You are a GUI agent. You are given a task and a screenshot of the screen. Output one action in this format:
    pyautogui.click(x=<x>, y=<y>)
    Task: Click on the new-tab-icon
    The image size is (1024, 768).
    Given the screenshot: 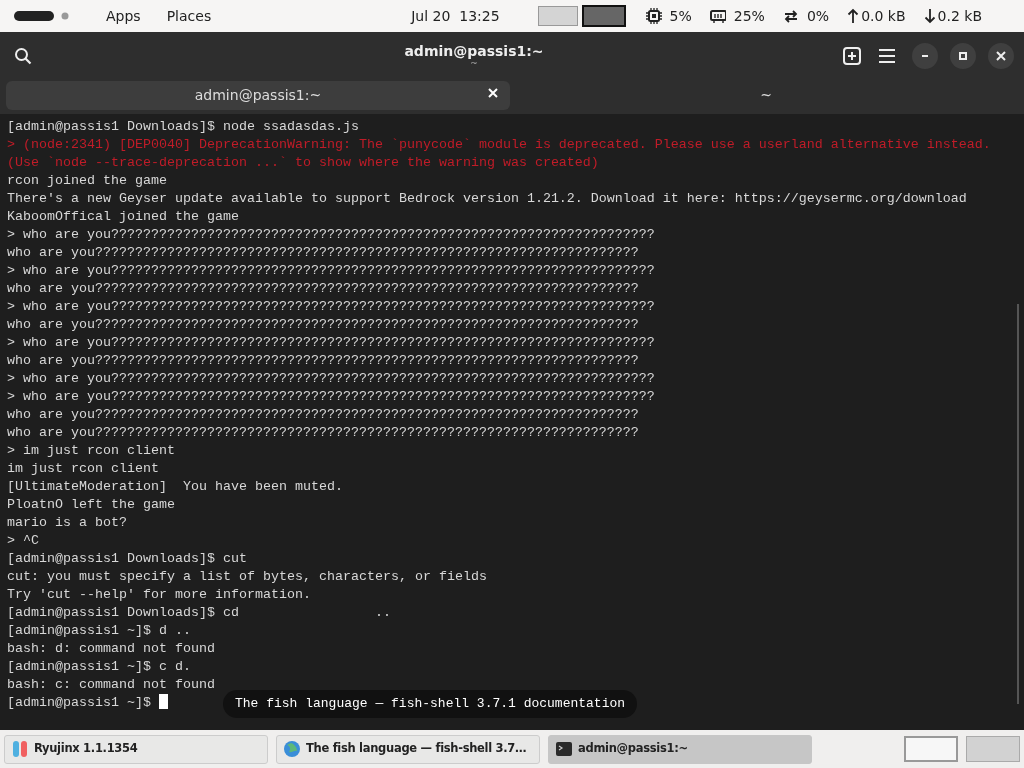 What is the action you would take?
    pyautogui.click(x=852, y=56)
    